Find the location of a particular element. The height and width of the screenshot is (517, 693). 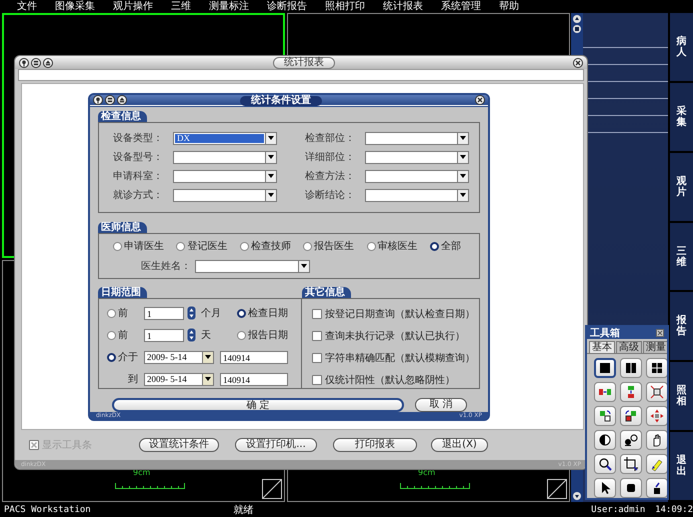

window-title: 统计报表 is located at coordinates (304, 63).